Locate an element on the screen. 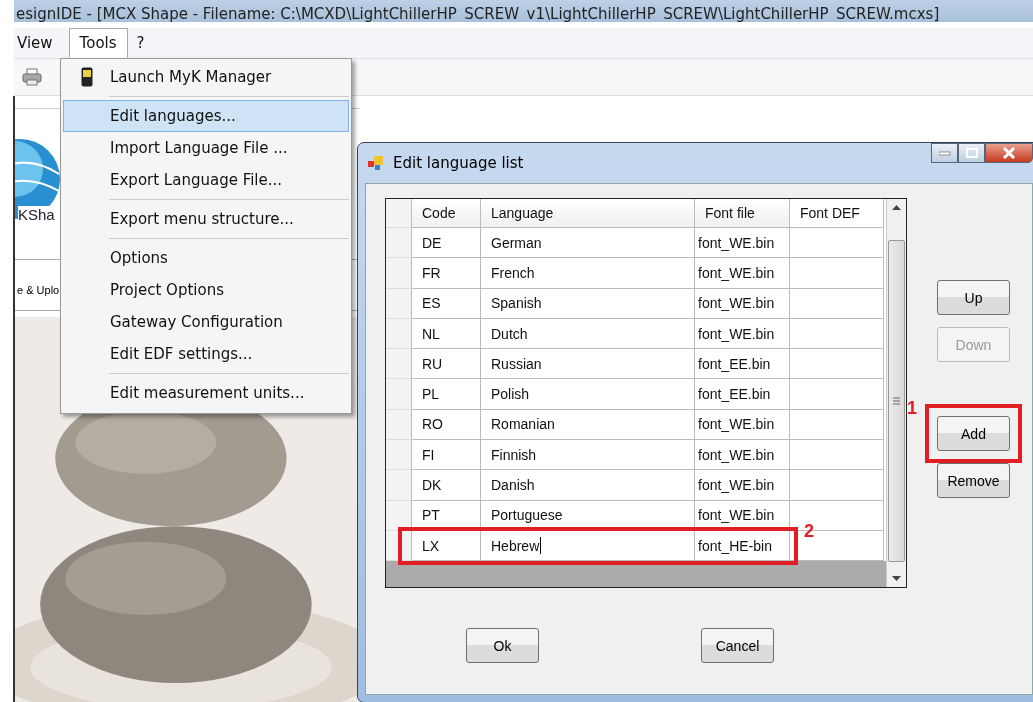 Image resolution: width=1033 pixels, height=702 pixels. close-icon is located at coordinates (1009, 153).